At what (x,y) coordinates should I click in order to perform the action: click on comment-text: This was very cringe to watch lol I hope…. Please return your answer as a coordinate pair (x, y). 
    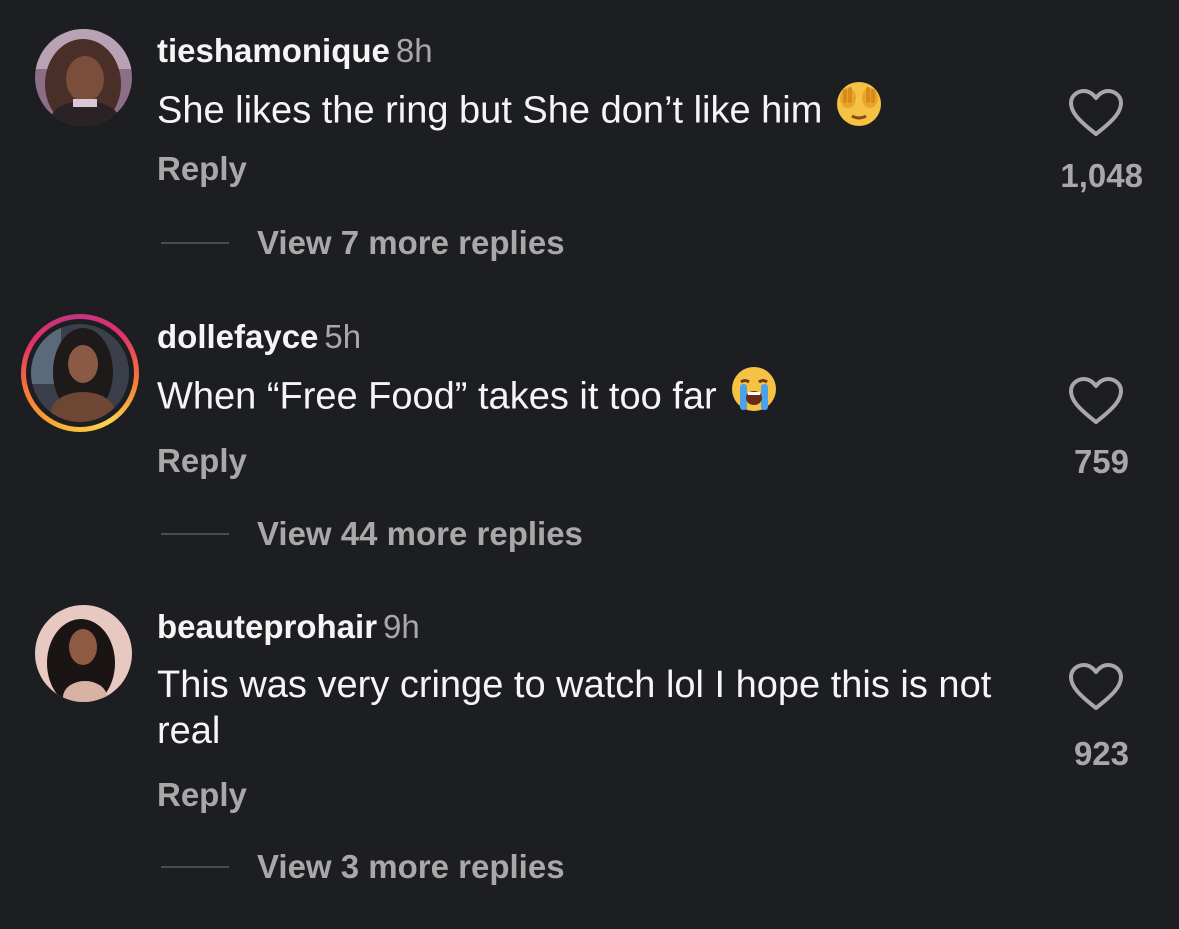
    Looking at the image, I should click on (582, 708).